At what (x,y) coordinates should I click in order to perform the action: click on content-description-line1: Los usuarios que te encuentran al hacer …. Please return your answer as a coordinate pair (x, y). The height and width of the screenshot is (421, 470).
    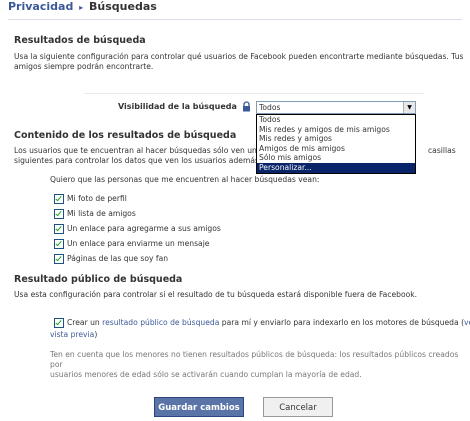
    Looking at the image, I should click on (137, 150).